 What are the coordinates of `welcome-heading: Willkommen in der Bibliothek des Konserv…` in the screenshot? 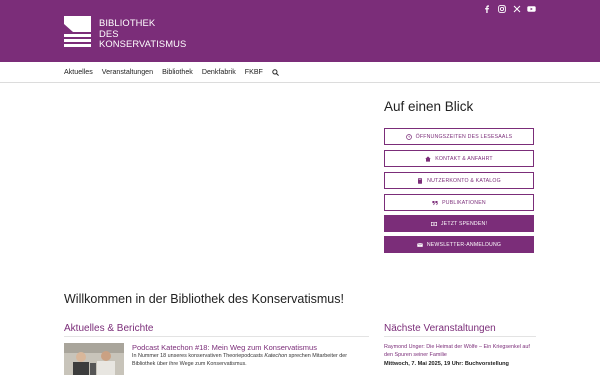 It's located at (204, 299).